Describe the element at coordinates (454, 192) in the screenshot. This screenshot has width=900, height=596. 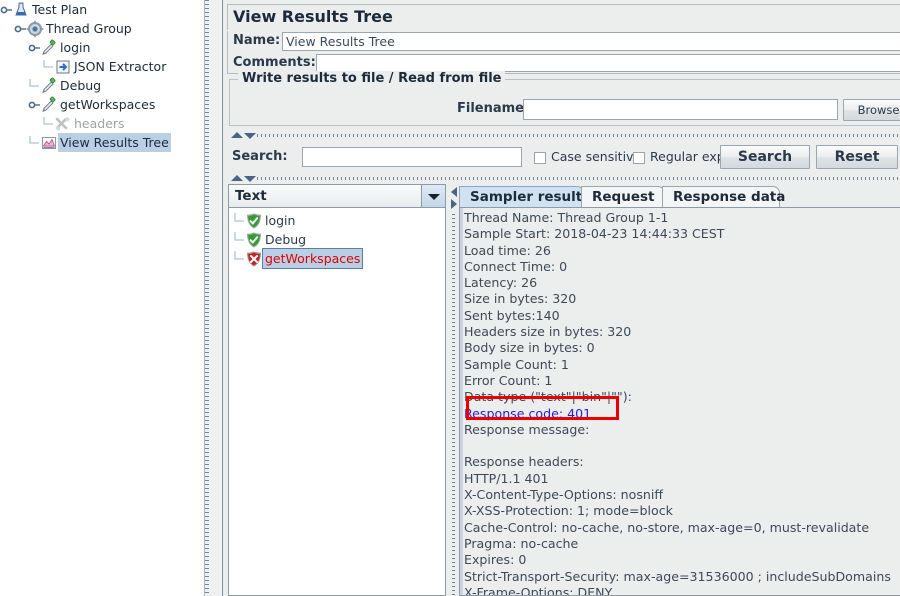
I see `collapse-left-icon` at that location.